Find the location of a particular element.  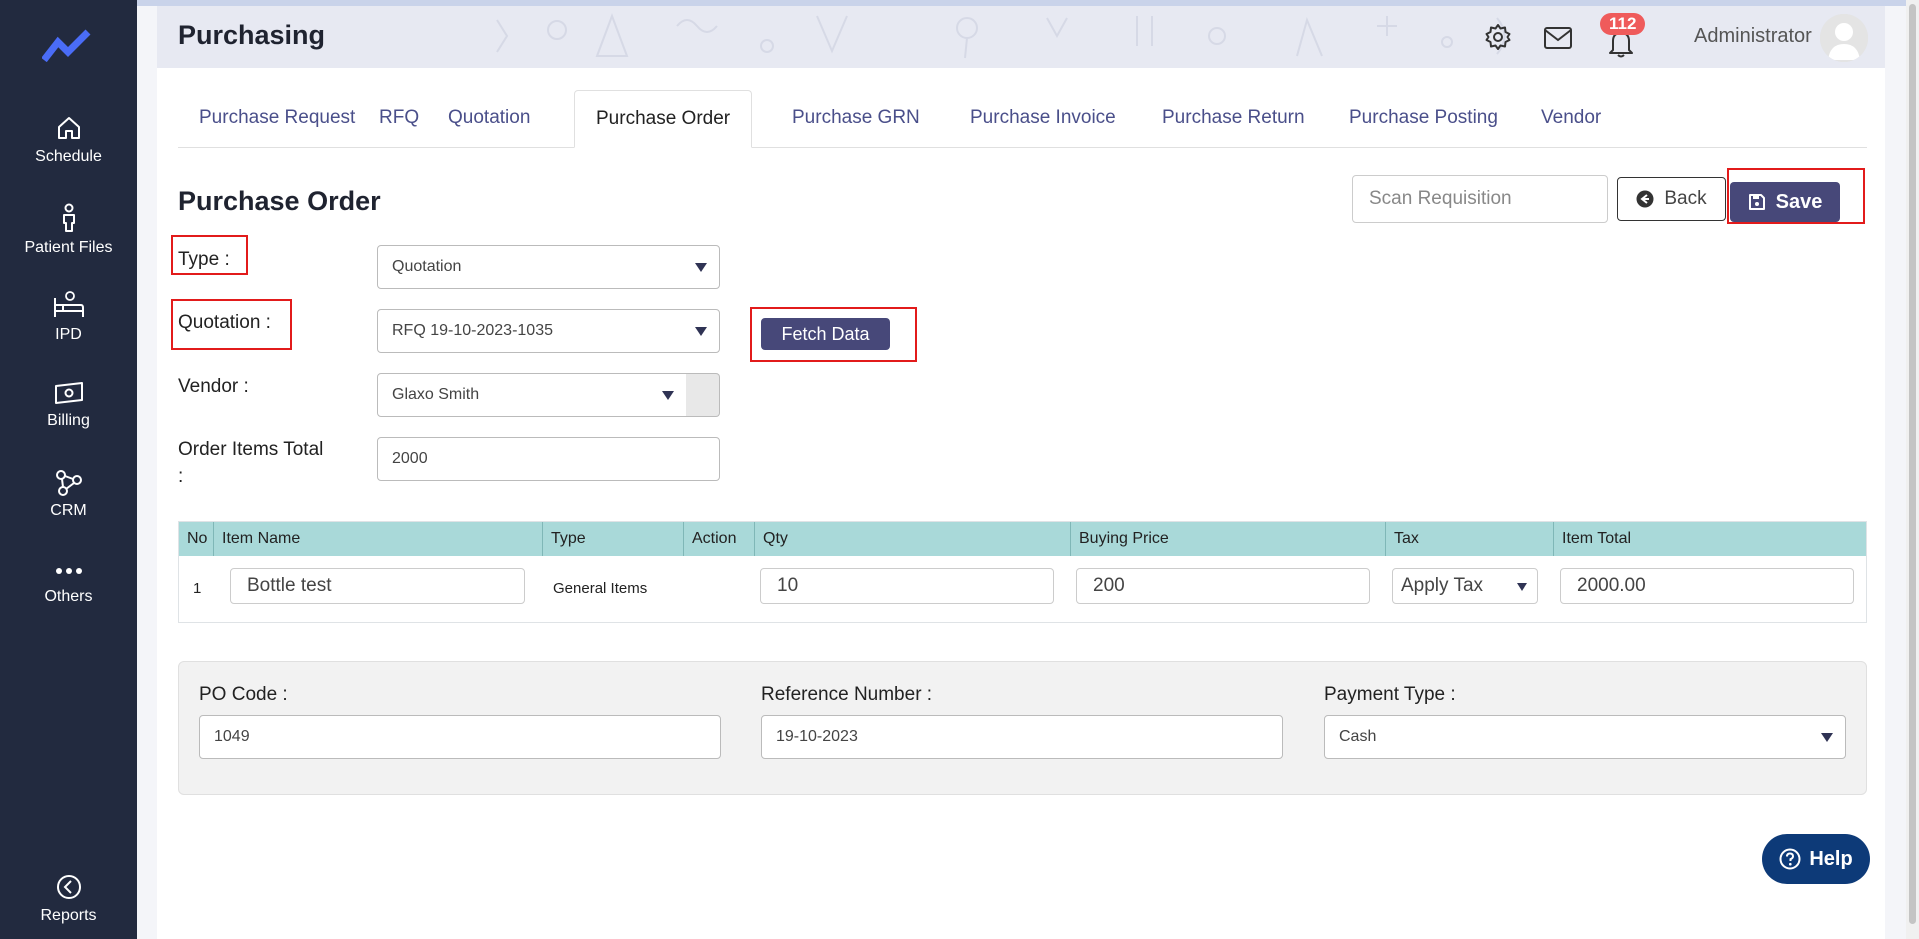

sidebar-item-ipd: IPD is located at coordinates (68, 317).